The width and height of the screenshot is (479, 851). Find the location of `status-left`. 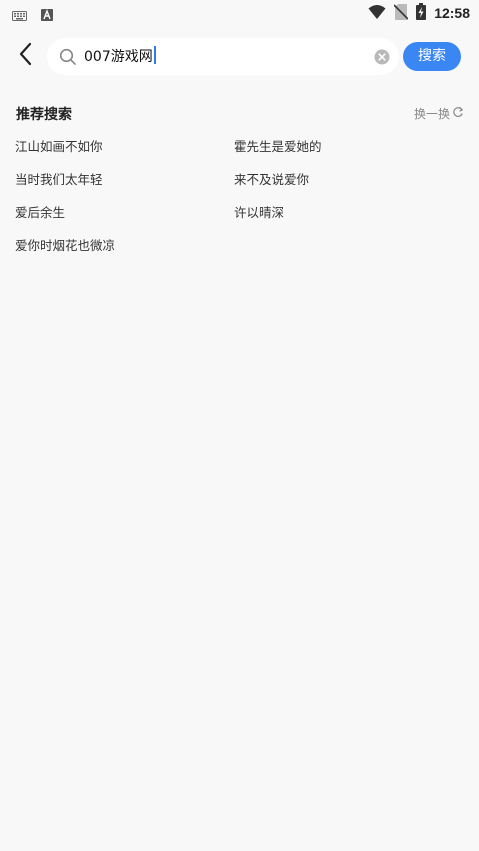

status-left is located at coordinates (32, 15).